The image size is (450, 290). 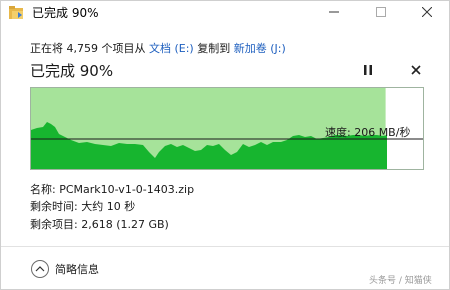 What do you see at coordinates (40, 269) in the screenshot?
I see `chevron-up-icon` at bounding box center [40, 269].